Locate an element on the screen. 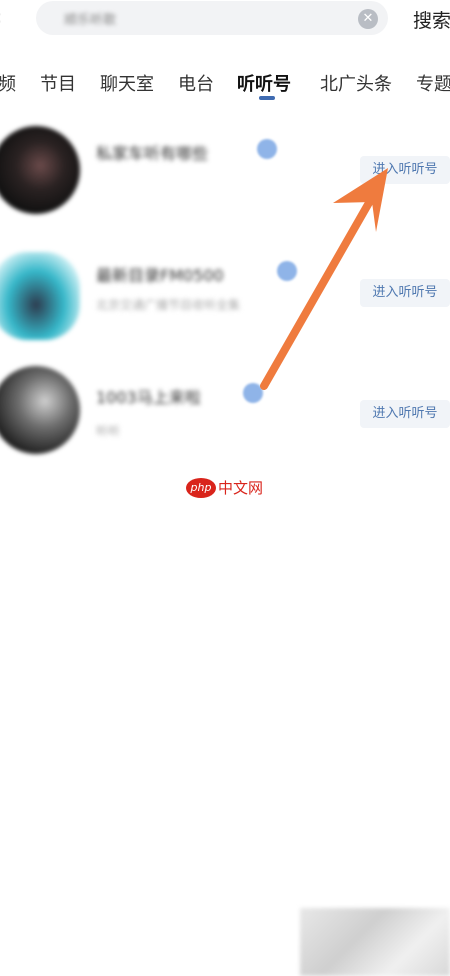  back-icon: ‹ is located at coordinates (6, 17).